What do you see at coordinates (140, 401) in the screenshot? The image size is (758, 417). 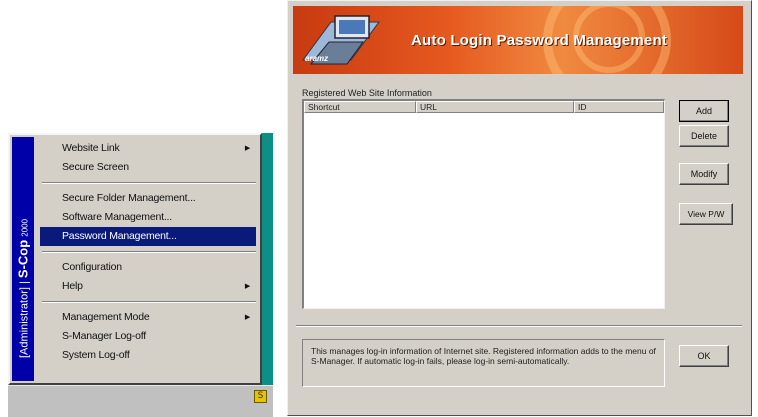 I see `taskbar: S` at bounding box center [140, 401].